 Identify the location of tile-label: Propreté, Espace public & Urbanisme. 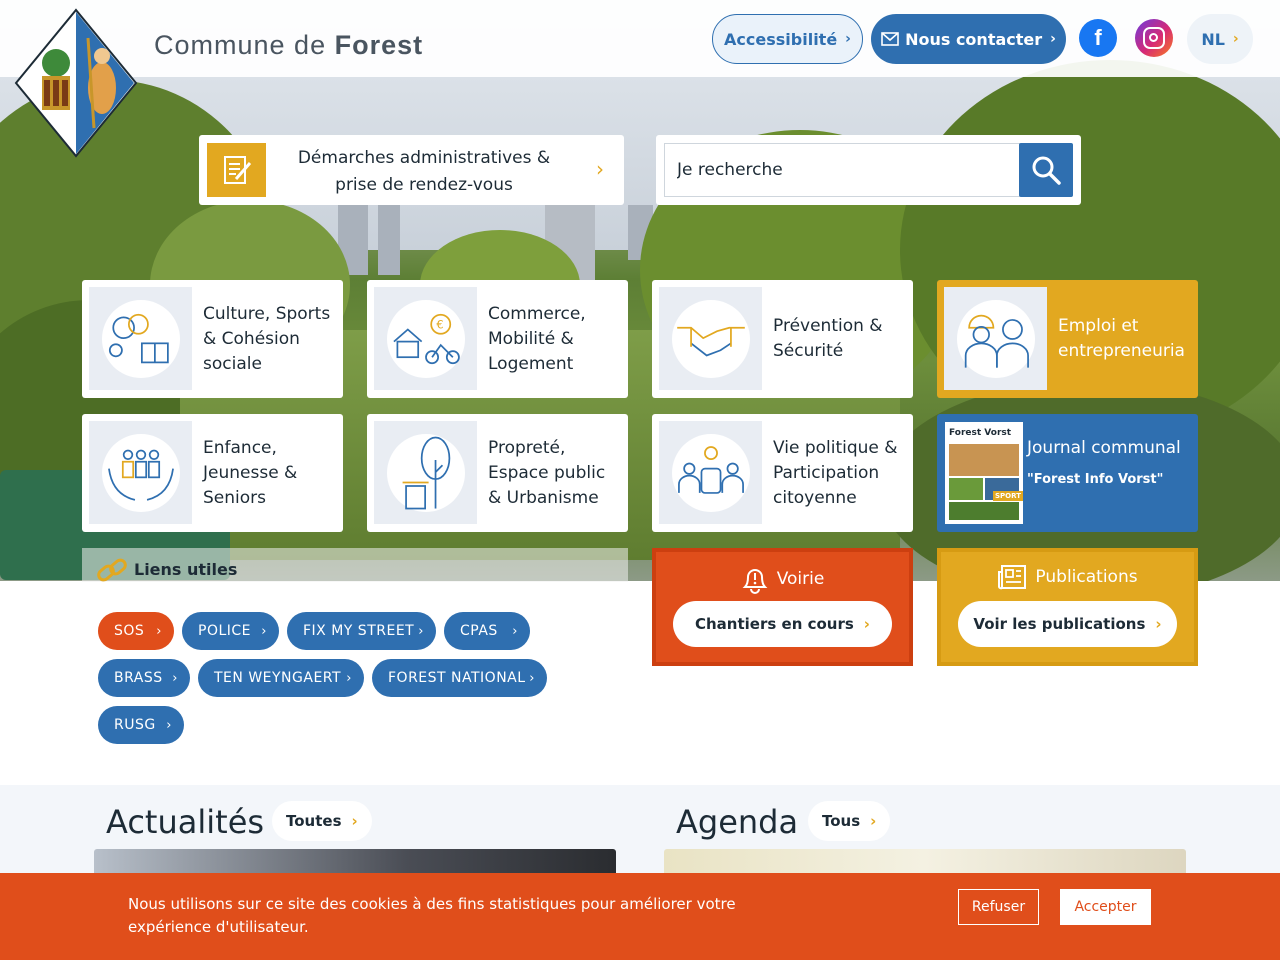
(547, 472).